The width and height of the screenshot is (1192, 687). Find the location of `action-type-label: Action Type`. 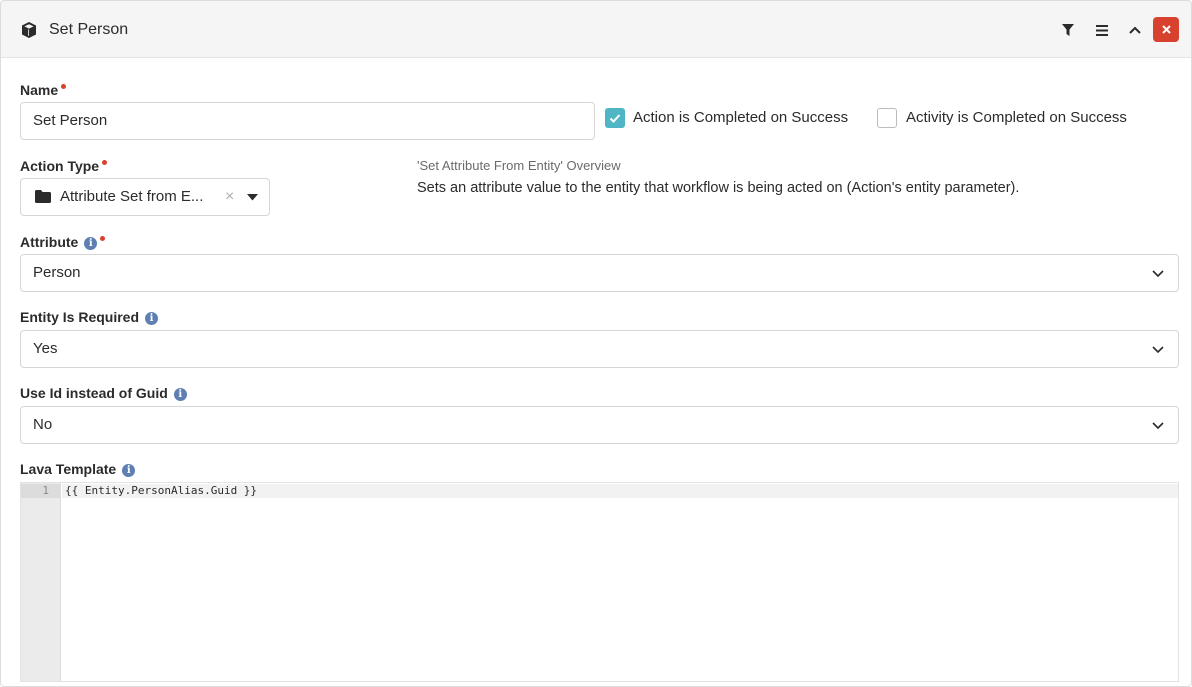

action-type-label: Action Type is located at coordinates (64, 166).